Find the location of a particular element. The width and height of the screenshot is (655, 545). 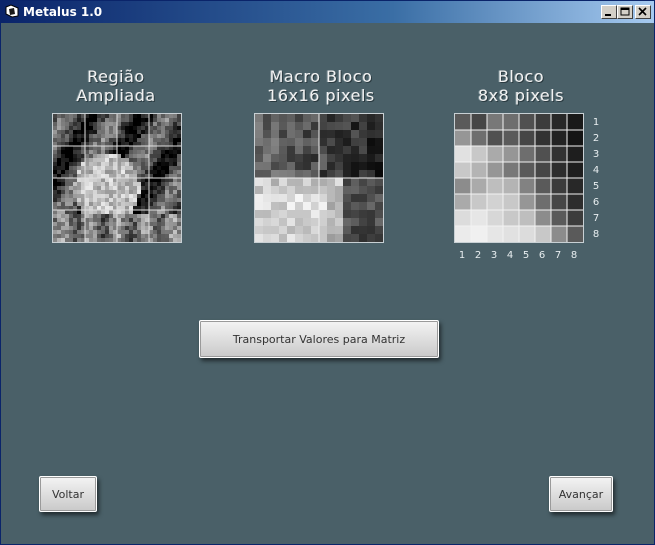

col-label: 4 is located at coordinates (510, 255).